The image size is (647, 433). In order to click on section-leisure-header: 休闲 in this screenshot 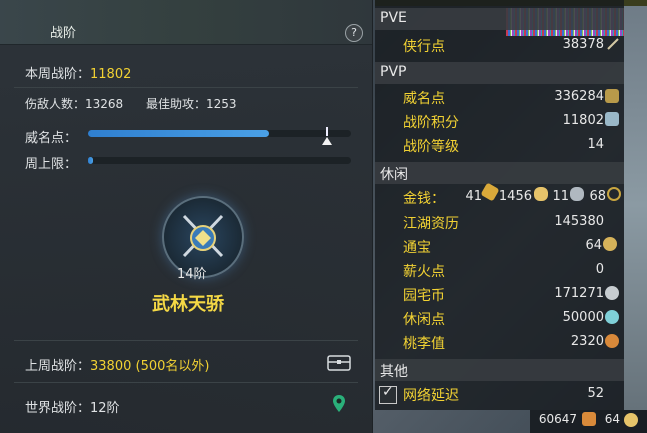, I will do `click(499, 173)`.